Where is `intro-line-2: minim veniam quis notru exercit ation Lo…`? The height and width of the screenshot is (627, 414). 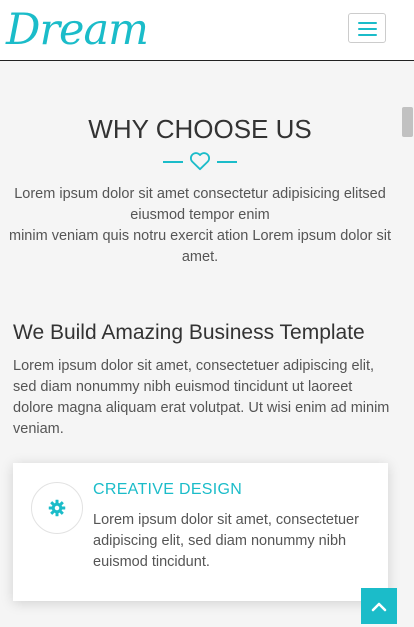 intro-line-2: minim veniam quis notru exercit ation Lo… is located at coordinates (200, 246).